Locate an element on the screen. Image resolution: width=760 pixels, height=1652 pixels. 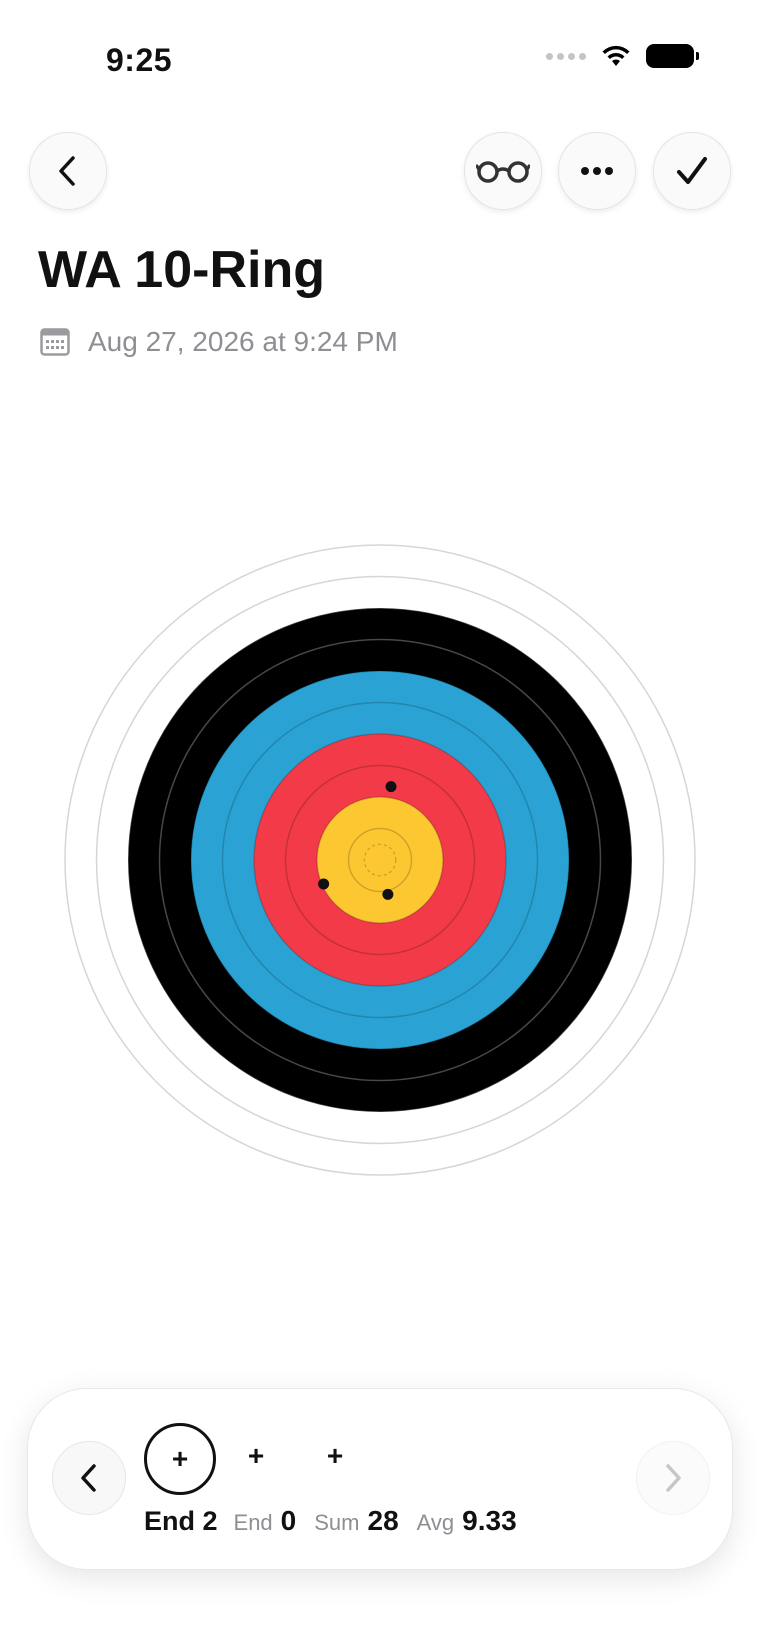
arrow-slot-1: + is located at coordinates (180, 1459).